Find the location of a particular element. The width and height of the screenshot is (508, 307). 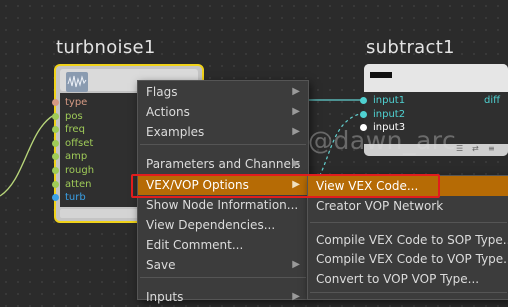

menu-item-label: Parameters and Channels is located at coordinates (223, 164).